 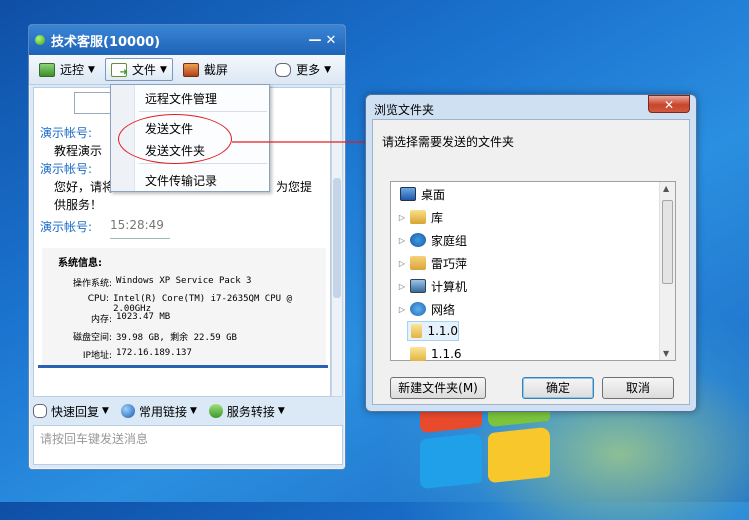 I want to click on info-value: Windows XP Service Pack 3, so click(x=184, y=281).